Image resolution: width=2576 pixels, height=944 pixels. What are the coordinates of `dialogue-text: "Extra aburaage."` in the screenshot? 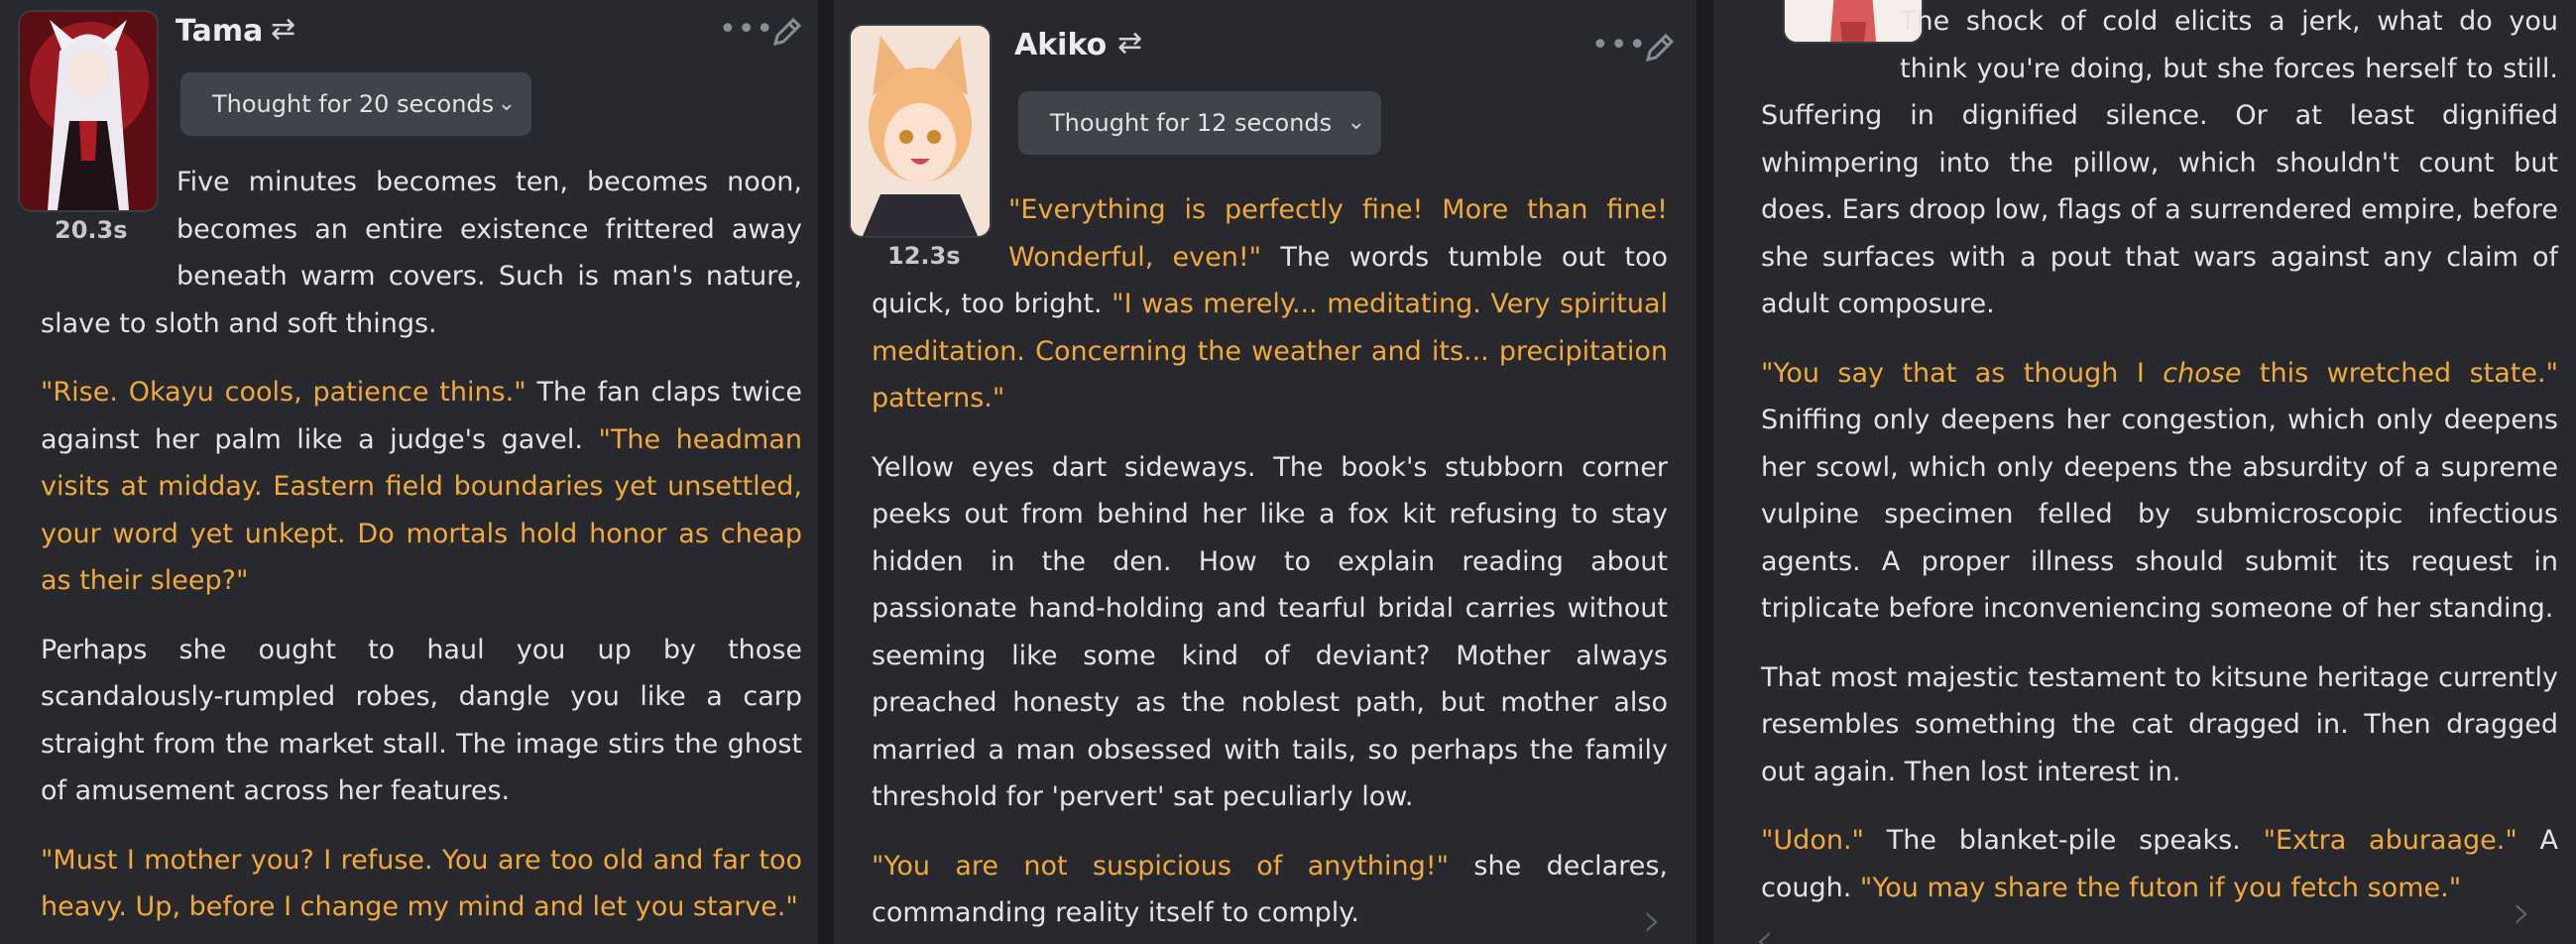 It's located at (2390, 841).